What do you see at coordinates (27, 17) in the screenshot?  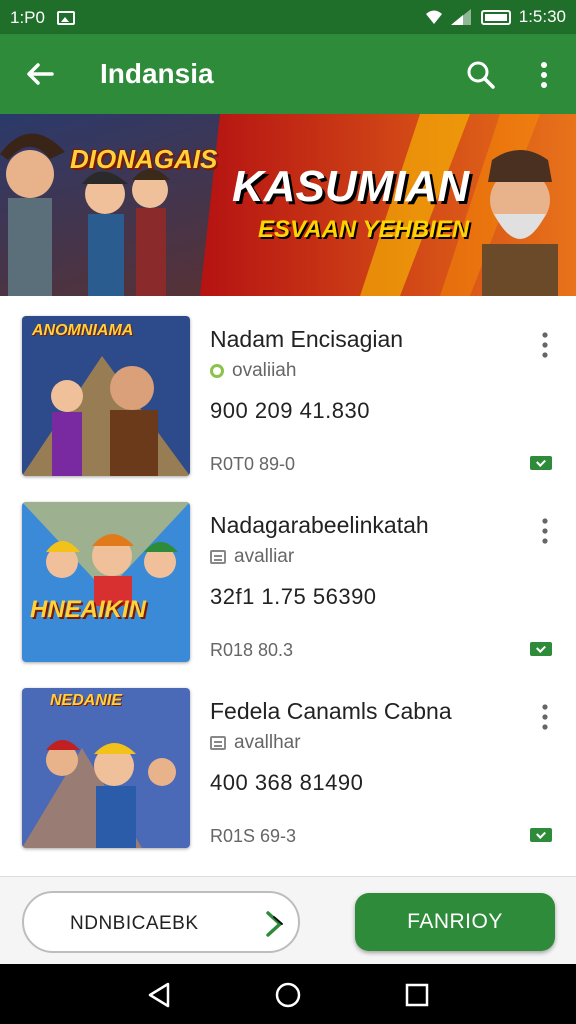 I see `status-time-left: 1:P0` at bounding box center [27, 17].